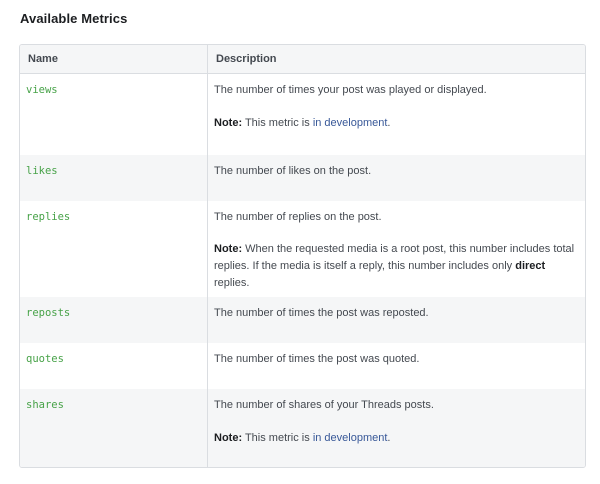  What do you see at coordinates (113, 428) in the screenshot?
I see `metric-name: shares` at bounding box center [113, 428].